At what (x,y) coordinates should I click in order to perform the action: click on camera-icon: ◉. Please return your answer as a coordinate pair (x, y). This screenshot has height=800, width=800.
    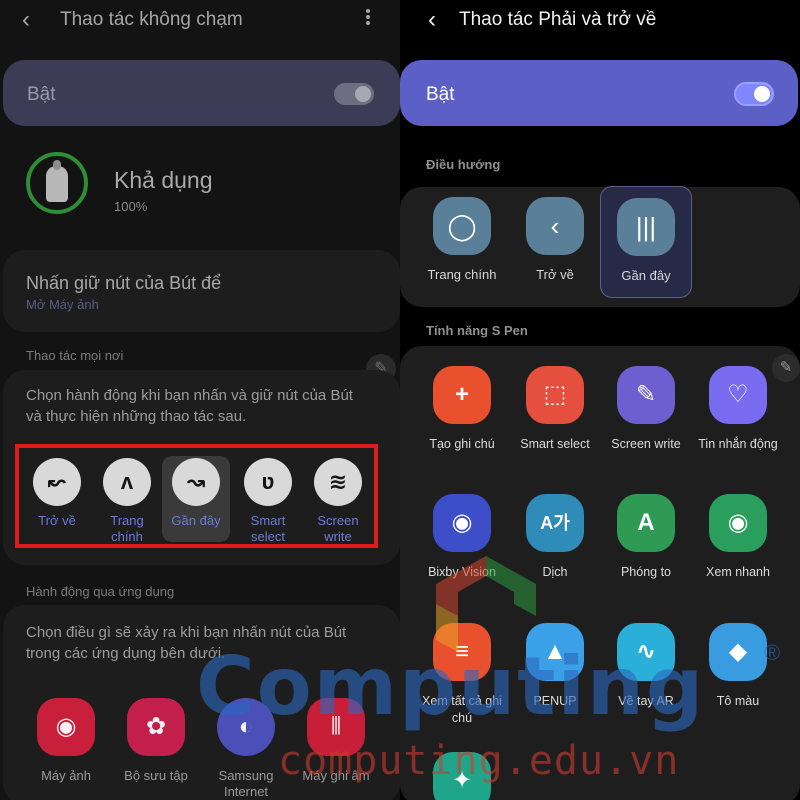
    Looking at the image, I should click on (66, 727).